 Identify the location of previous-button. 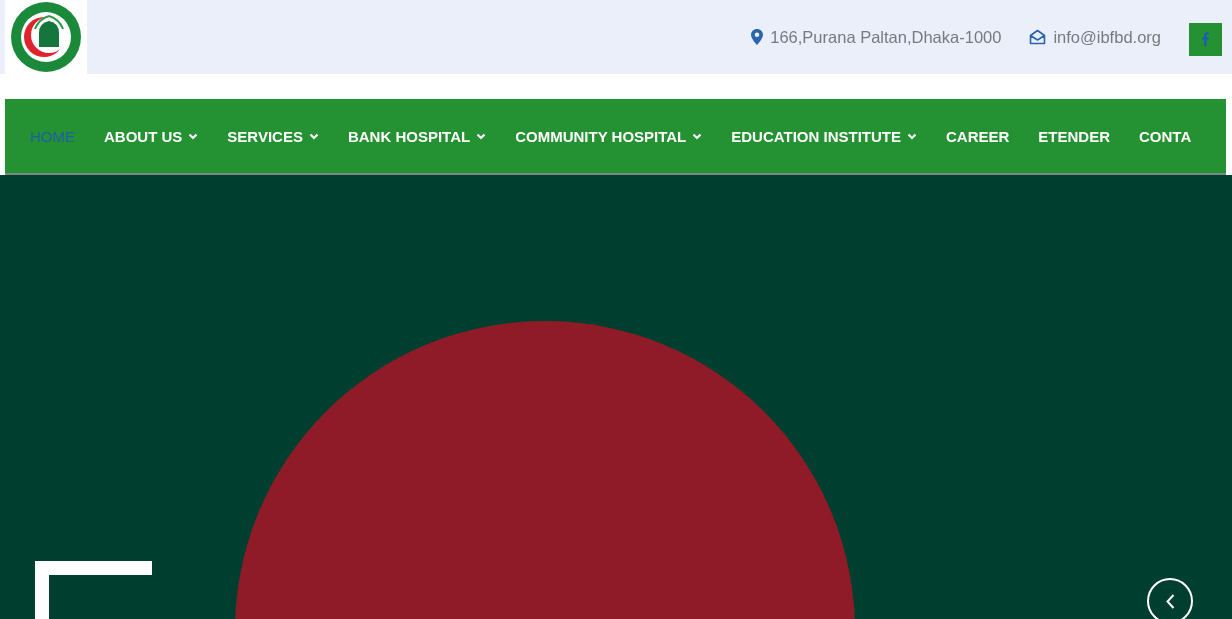
(1170, 598).